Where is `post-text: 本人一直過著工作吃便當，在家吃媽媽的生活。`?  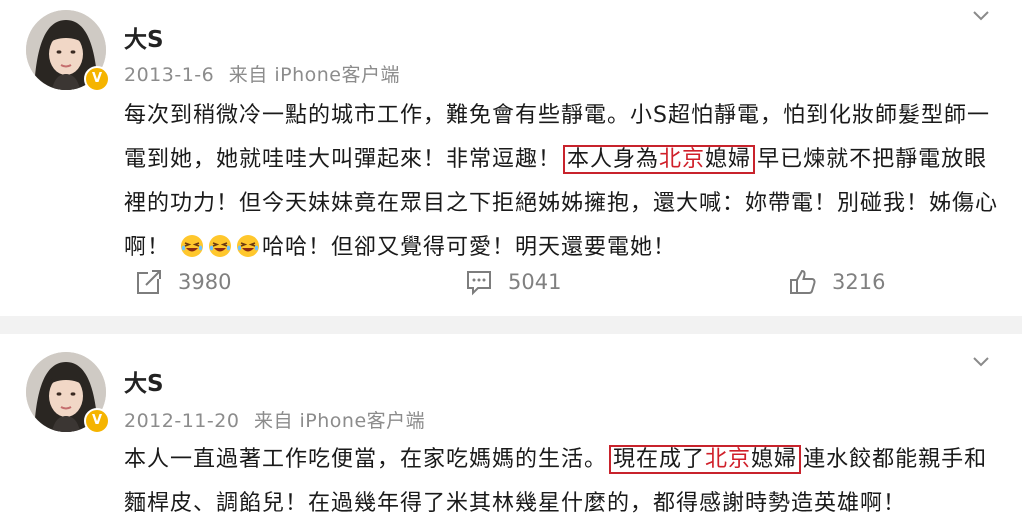
post-text: 本人一直過著工作吃便當，在家吃媽媽的生活。 is located at coordinates (366, 459).